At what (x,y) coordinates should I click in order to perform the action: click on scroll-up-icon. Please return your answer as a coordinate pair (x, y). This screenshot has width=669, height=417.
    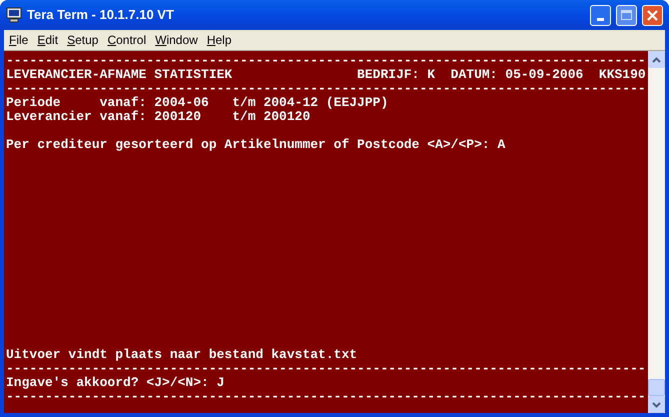
    Looking at the image, I should click on (656, 59).